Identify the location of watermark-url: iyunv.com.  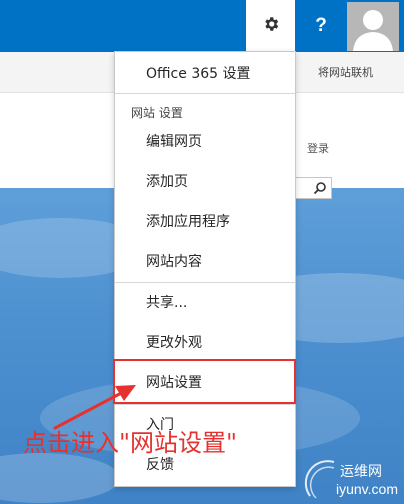
(367, 489).